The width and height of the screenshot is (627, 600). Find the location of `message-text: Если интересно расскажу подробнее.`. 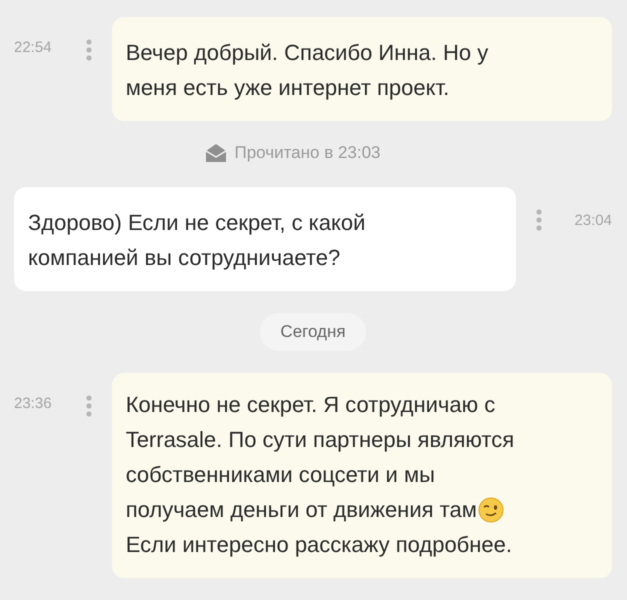

message-text: Если интересно расскажу подробнее. is located at coordinates (319, 545).